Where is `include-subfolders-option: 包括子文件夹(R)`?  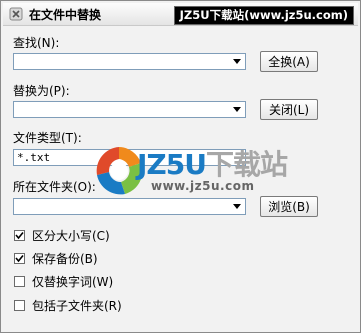 include-subfolders-option: 包括子文件夹(R) is located at coordinates (68, 305).